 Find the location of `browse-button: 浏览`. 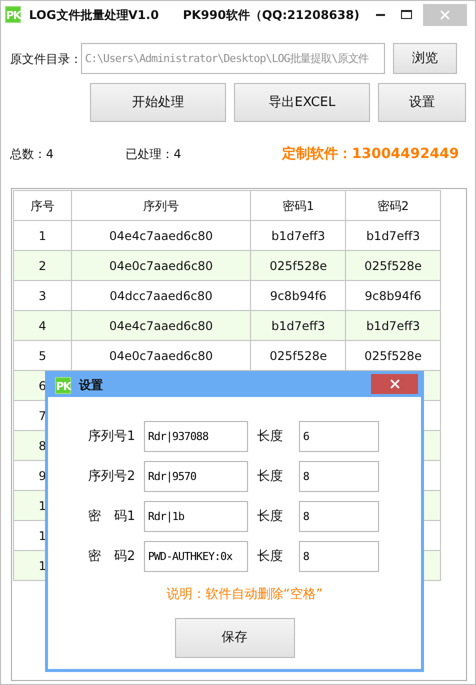

browse-button: 浏览 is located at coordinates (425, 58).